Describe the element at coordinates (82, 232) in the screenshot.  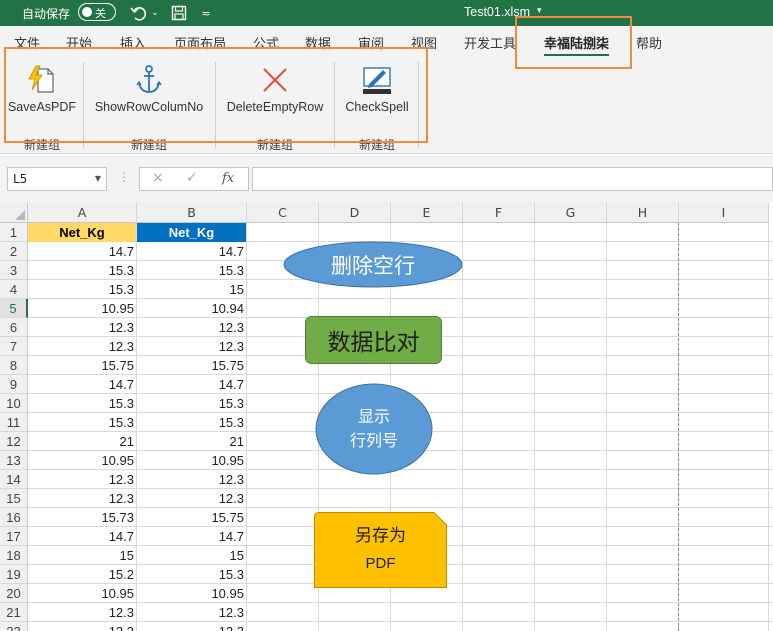
I see `header-cell-a1: Net_Kg` at that location.